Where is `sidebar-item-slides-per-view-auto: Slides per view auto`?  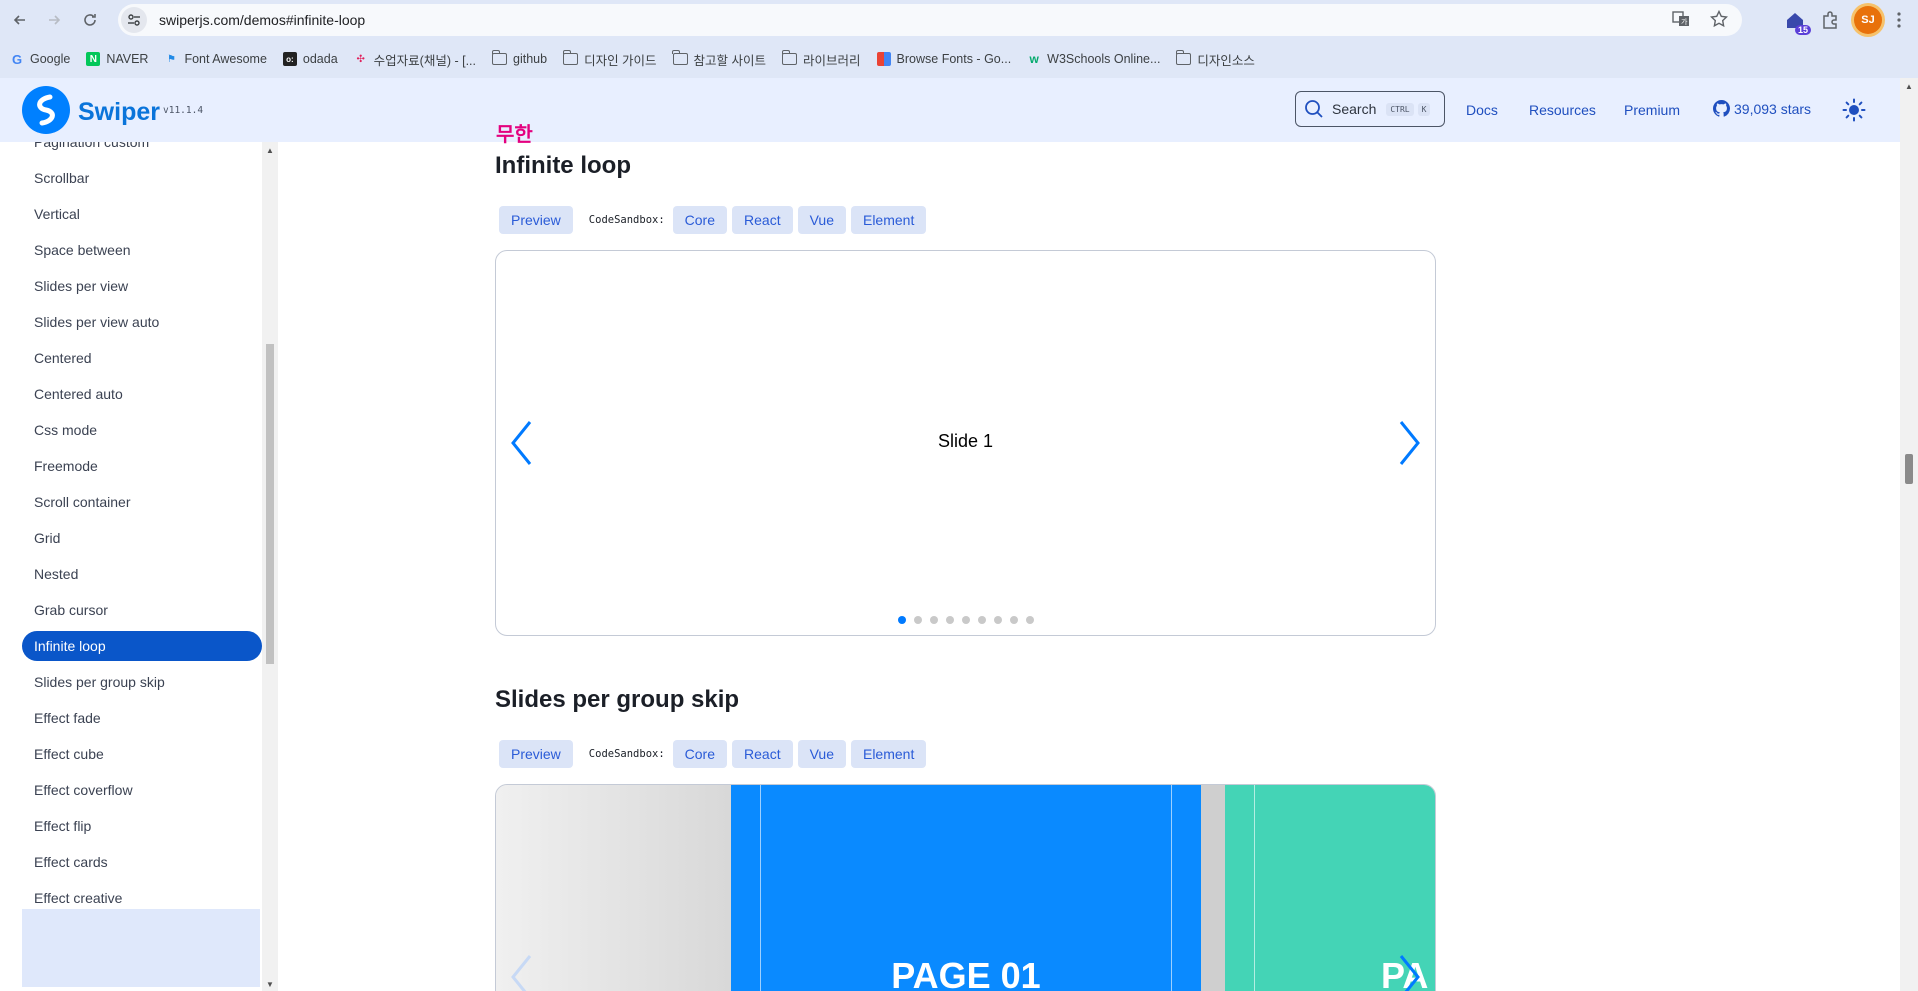 sidebar-item-slides-per-view-auto: Slides per view auto is located at coordinates (142, 322).